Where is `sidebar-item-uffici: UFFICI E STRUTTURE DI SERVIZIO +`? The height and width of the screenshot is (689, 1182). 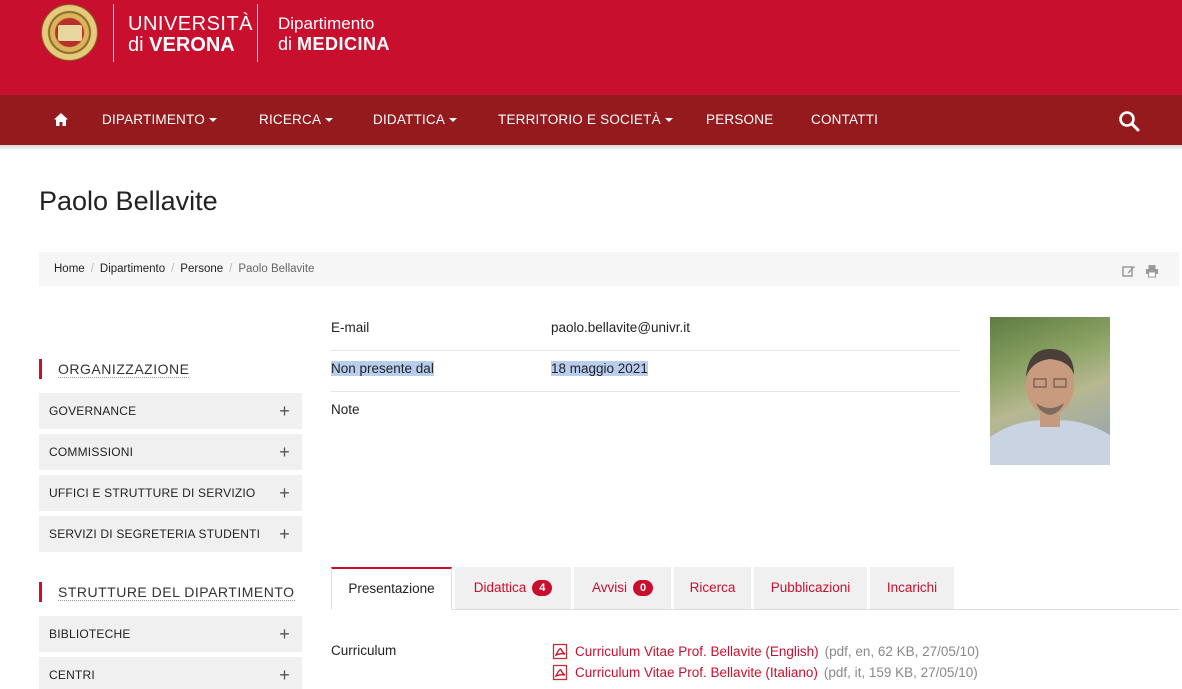 sidebar-item-uffici: UFFICI E STRUTTURE DI SERVIZIO + is located at coordinates (170, 493).